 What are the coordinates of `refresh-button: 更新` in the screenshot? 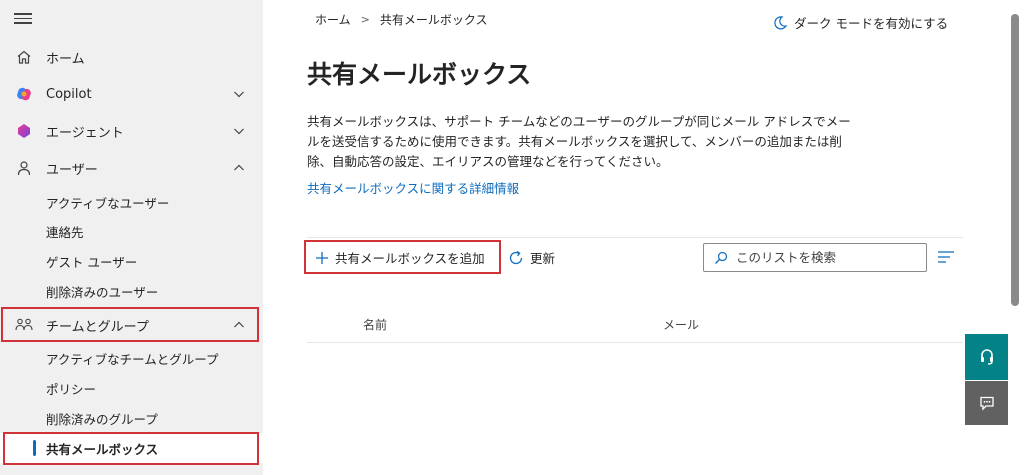 It's located at (531, 257).